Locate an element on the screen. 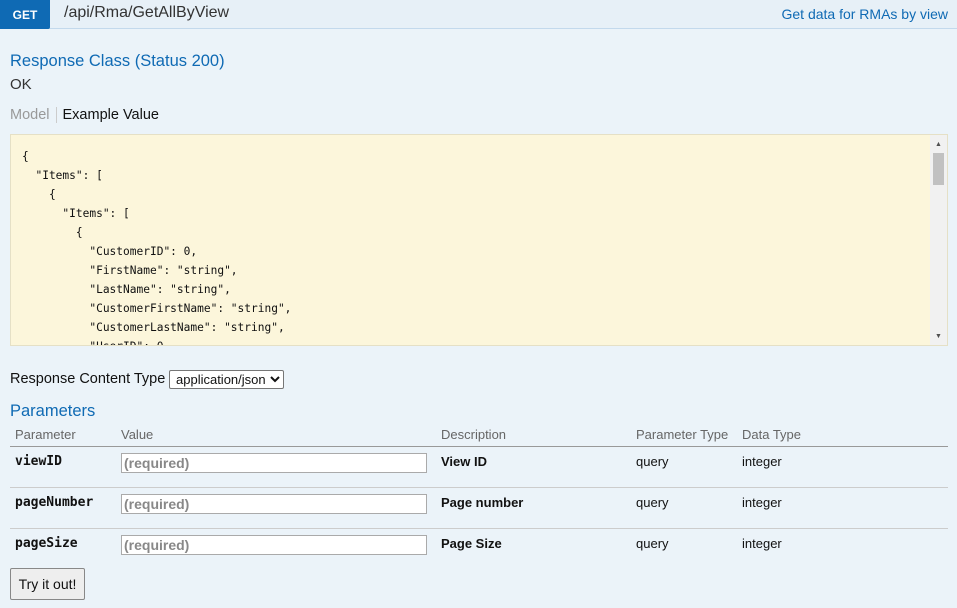  model-tabs: Model Example Value is located at coordinates (84, 115).